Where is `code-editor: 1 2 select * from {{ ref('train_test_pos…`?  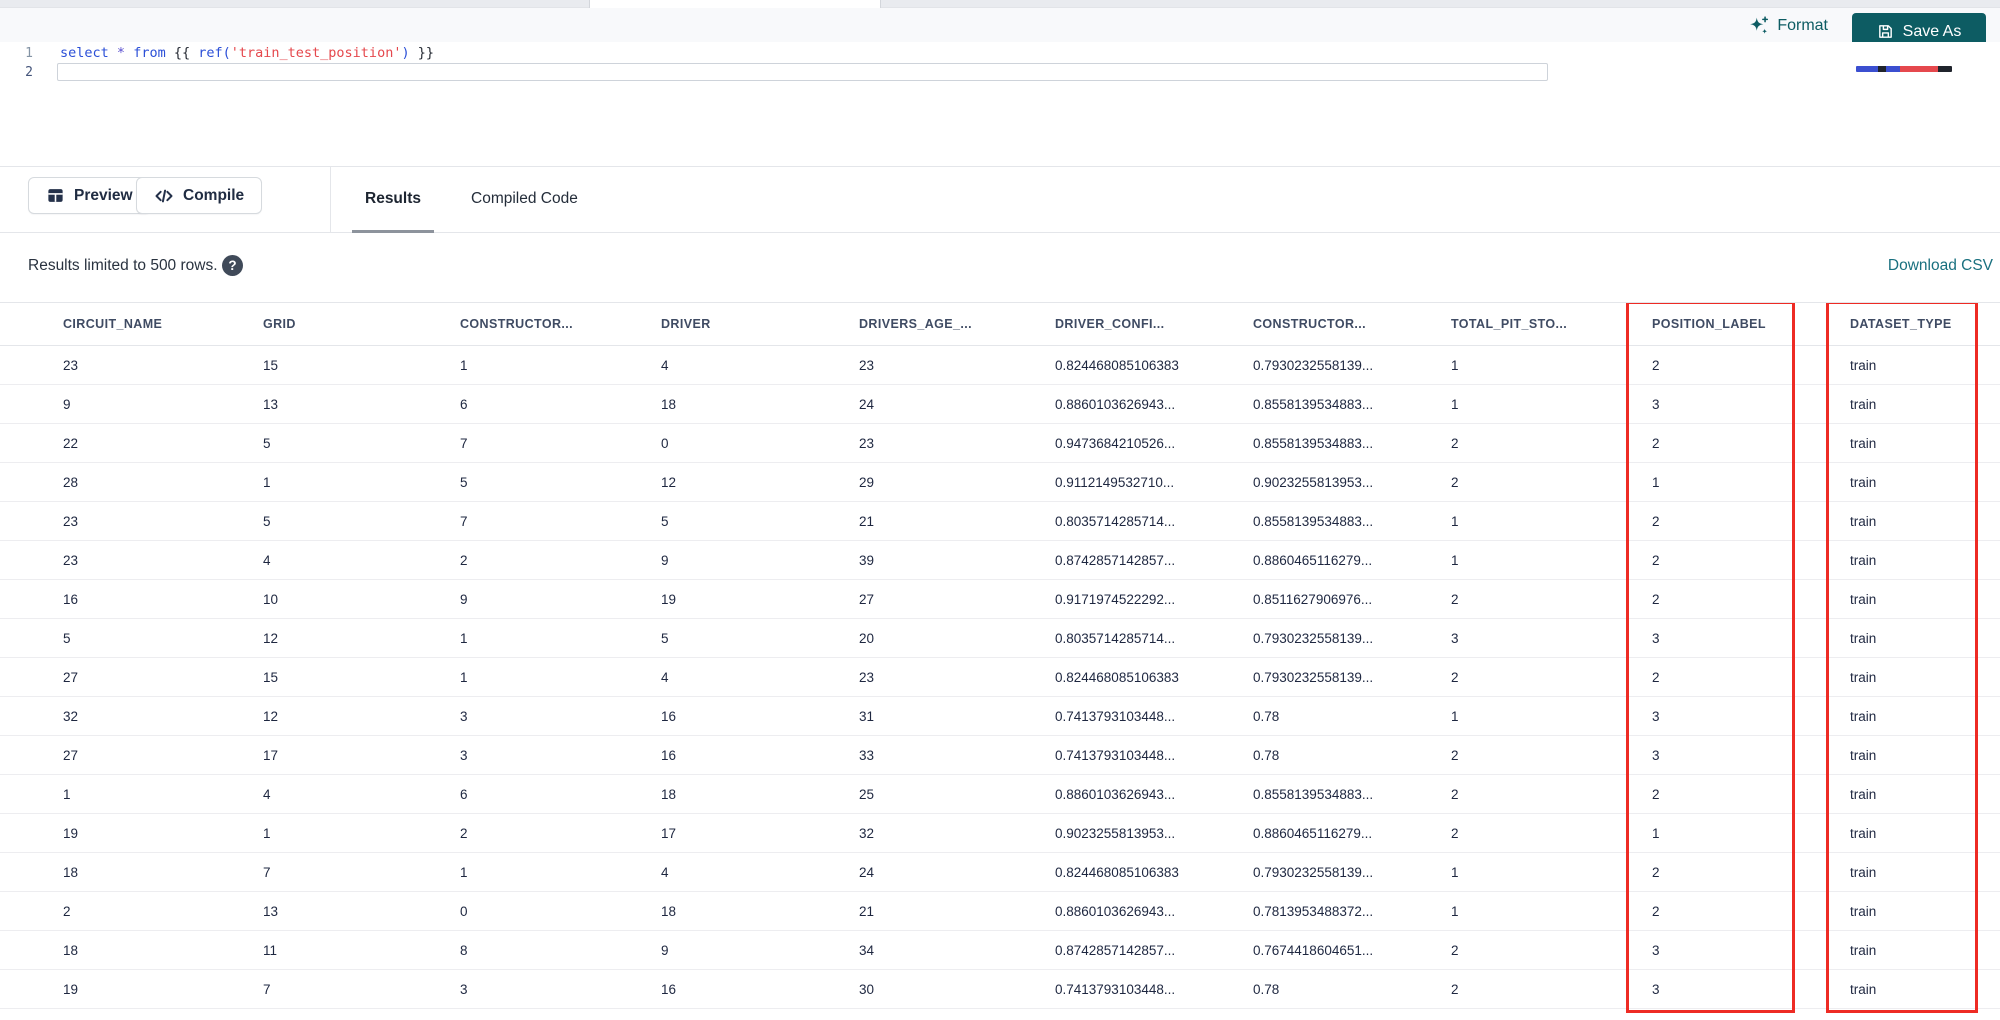 code-editor: 1 2 select * from {{ ref('train_test_pos… is located at coordinates (1000, 104).